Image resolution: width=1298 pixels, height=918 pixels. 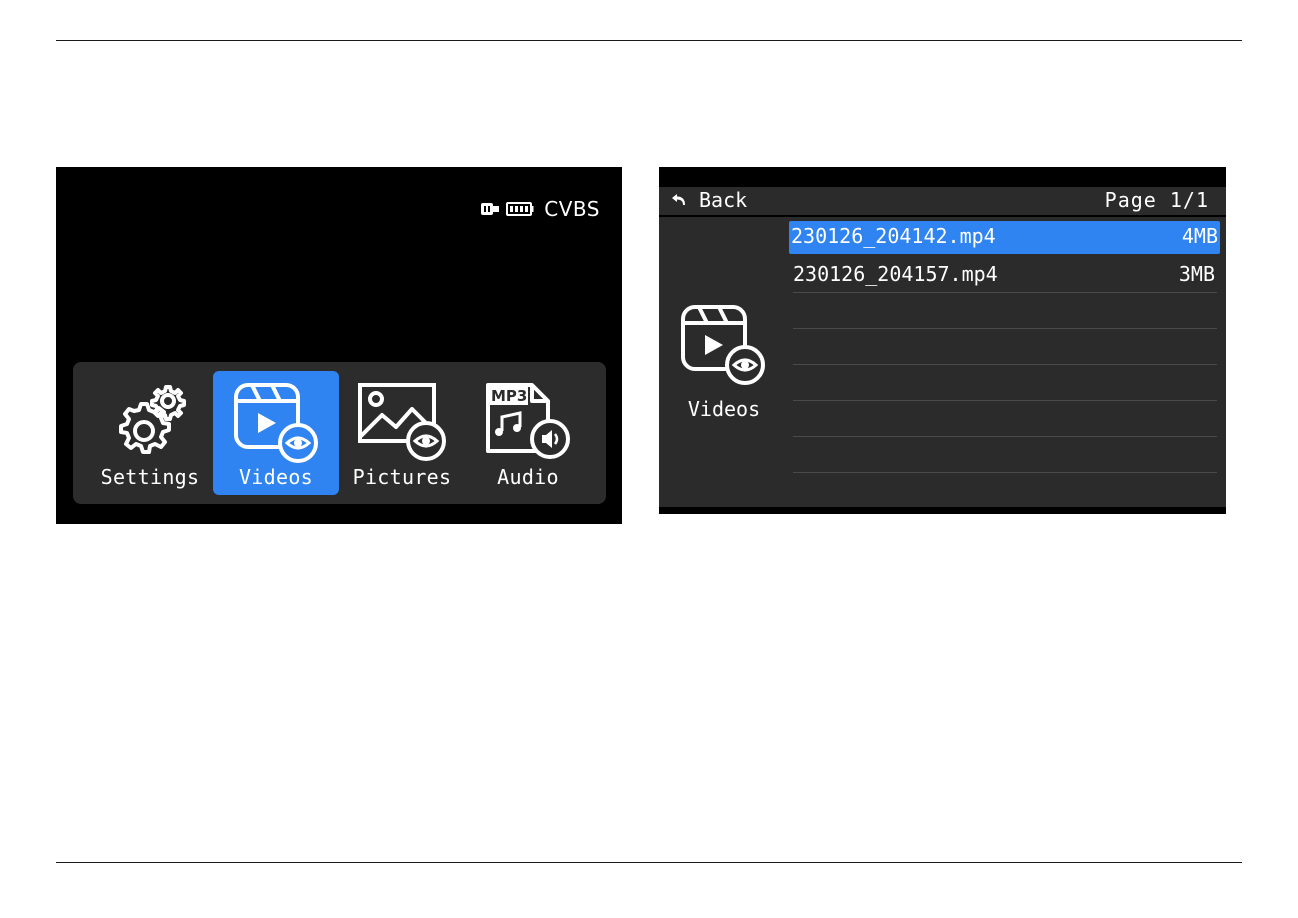 I want to click on menu-label-pictures: Pictures, so click(x=402, y=477).